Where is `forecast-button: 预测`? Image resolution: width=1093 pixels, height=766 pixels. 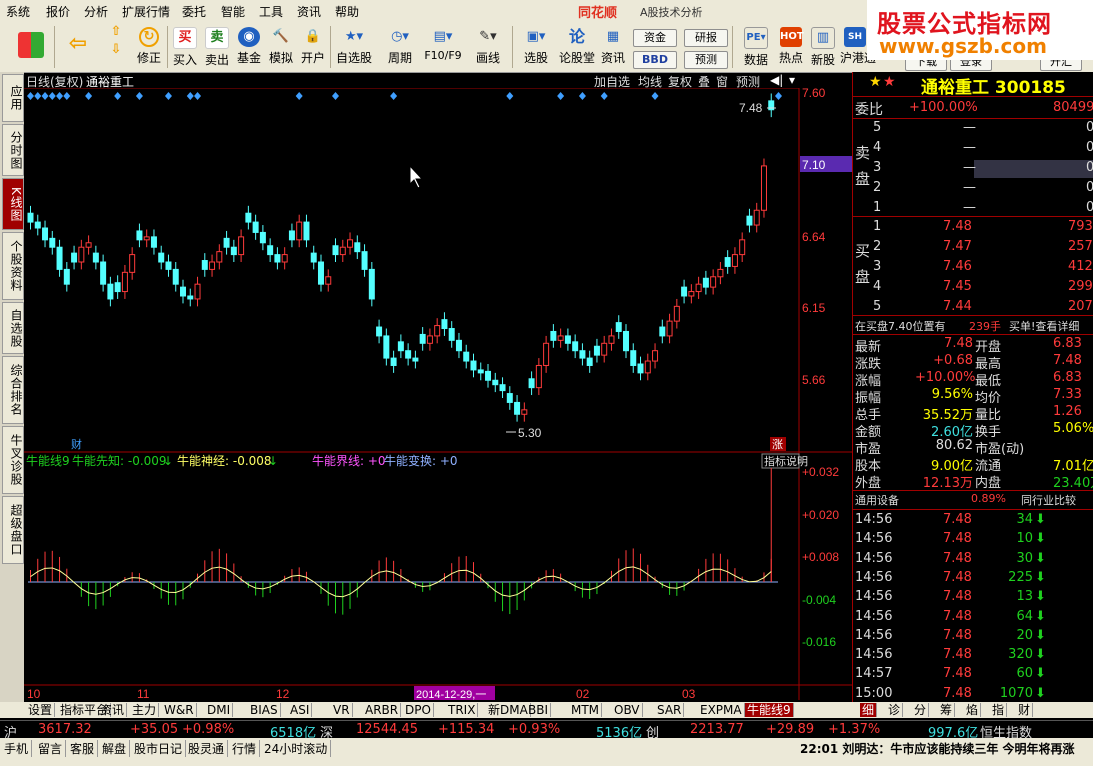
forecast-button: 预测 is located at coordinates (706, 60).